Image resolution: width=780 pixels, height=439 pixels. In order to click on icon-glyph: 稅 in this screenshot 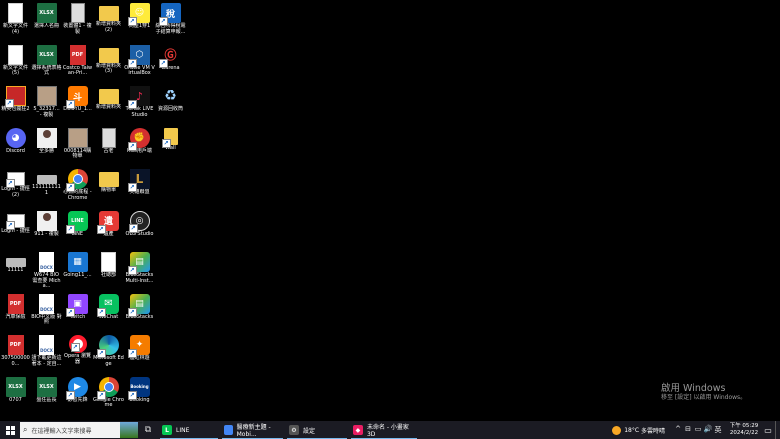, I will do `click(170, 14)`.